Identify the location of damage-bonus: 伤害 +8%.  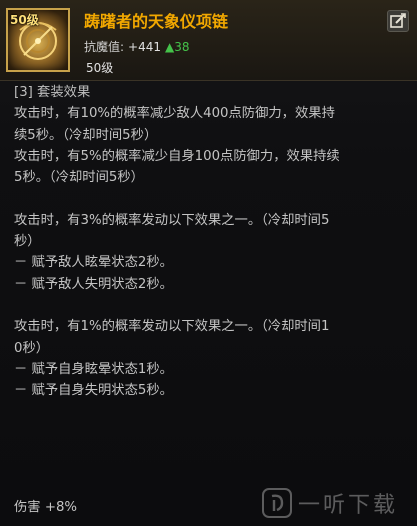
(46, 507).